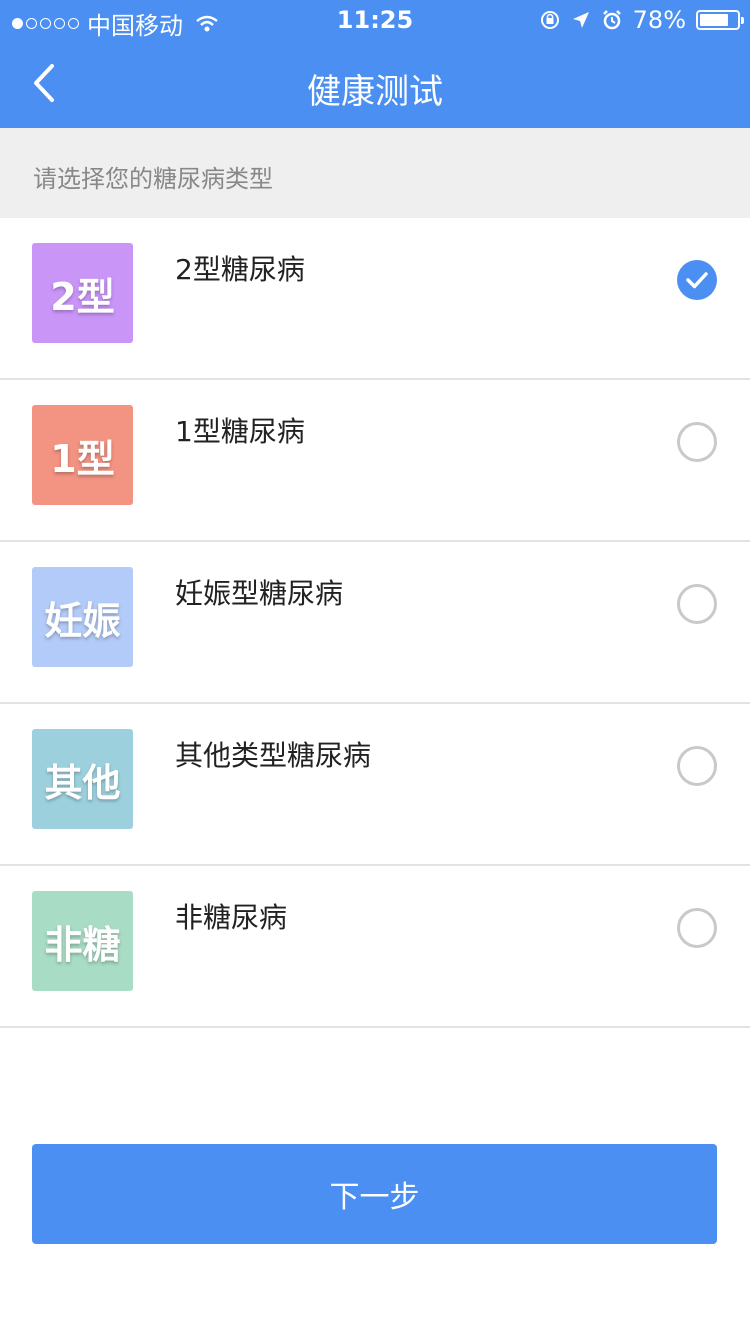 The image size is (750, 1334). I want to click on orientation-lock-icon, so click(549, 20).